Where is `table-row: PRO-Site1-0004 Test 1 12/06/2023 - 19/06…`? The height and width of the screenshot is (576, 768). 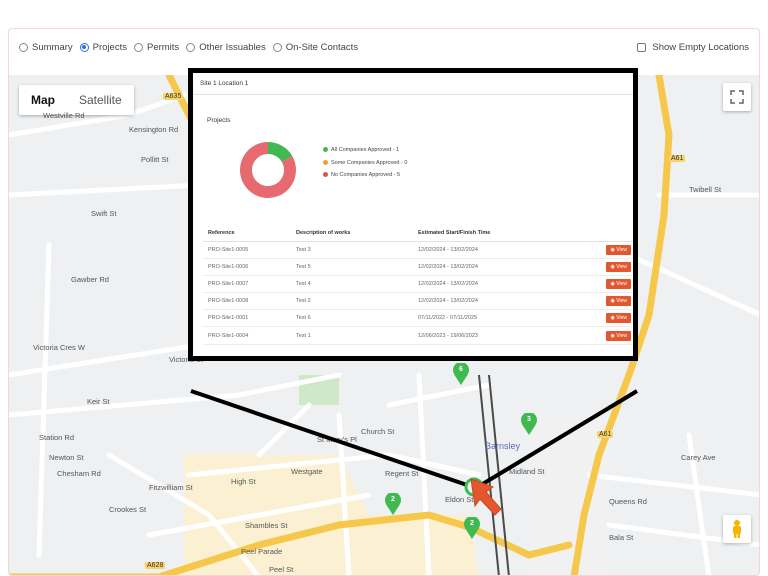 table-row: PRO-Site1-0004 Test 1 12/06/2023 - 19/06… is located at coordinates (418, 335).